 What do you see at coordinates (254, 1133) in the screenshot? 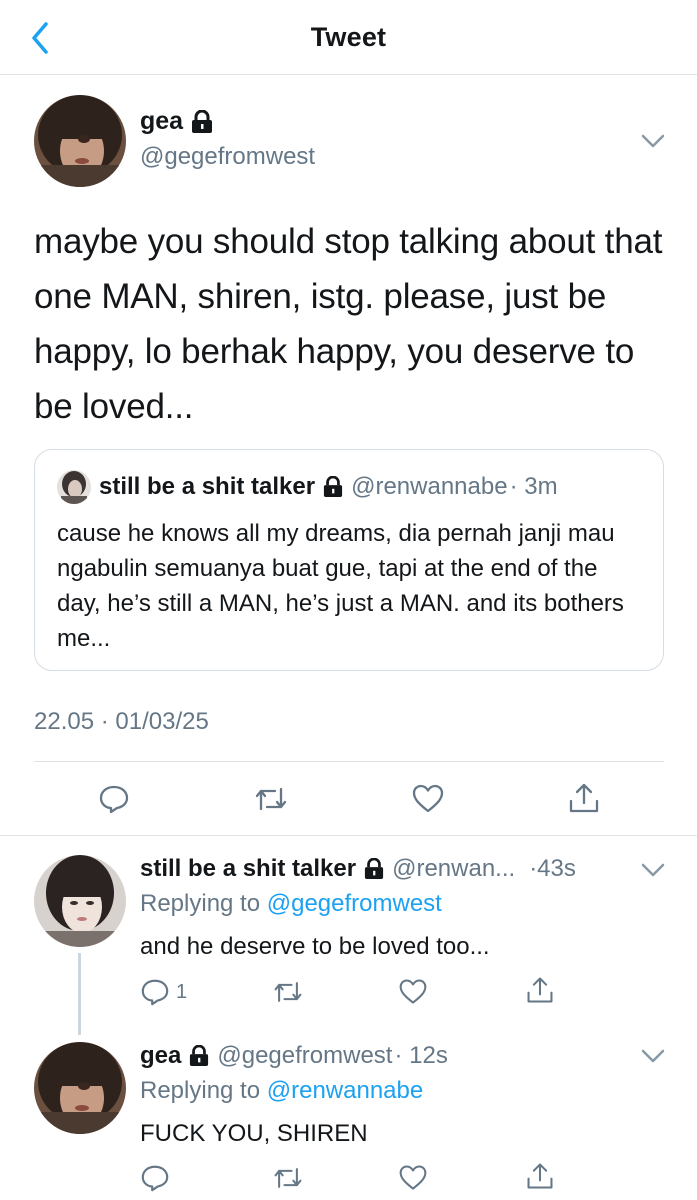
I see `reply-text: FUCK YOU, SHIREN` at bounding box center [254, 1133].